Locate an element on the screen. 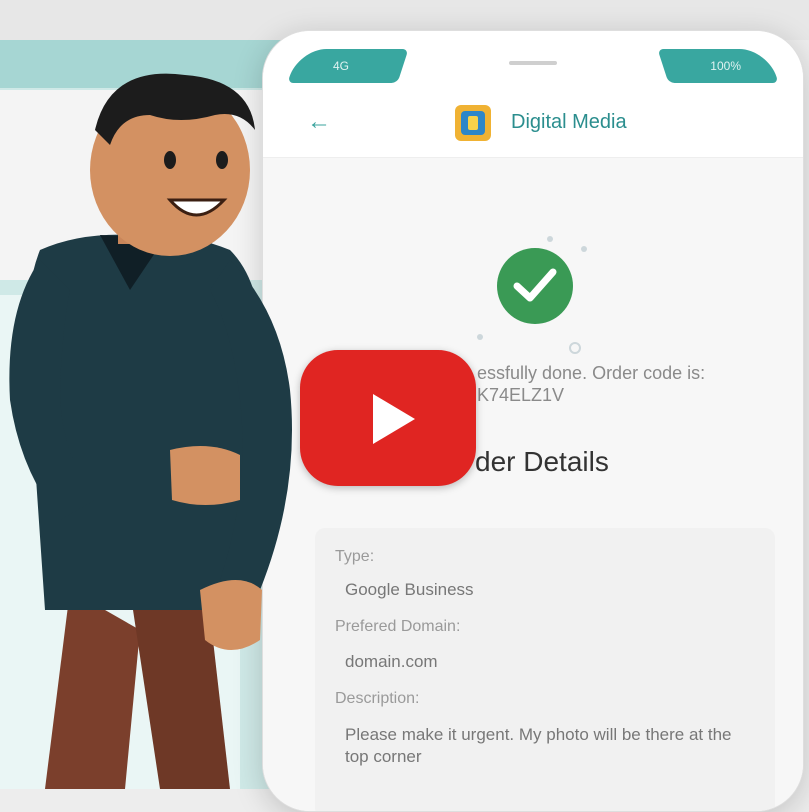 The width and height of the screenshot is (809, 812). domain-value: domain.com is located at coordinates (391, 661).